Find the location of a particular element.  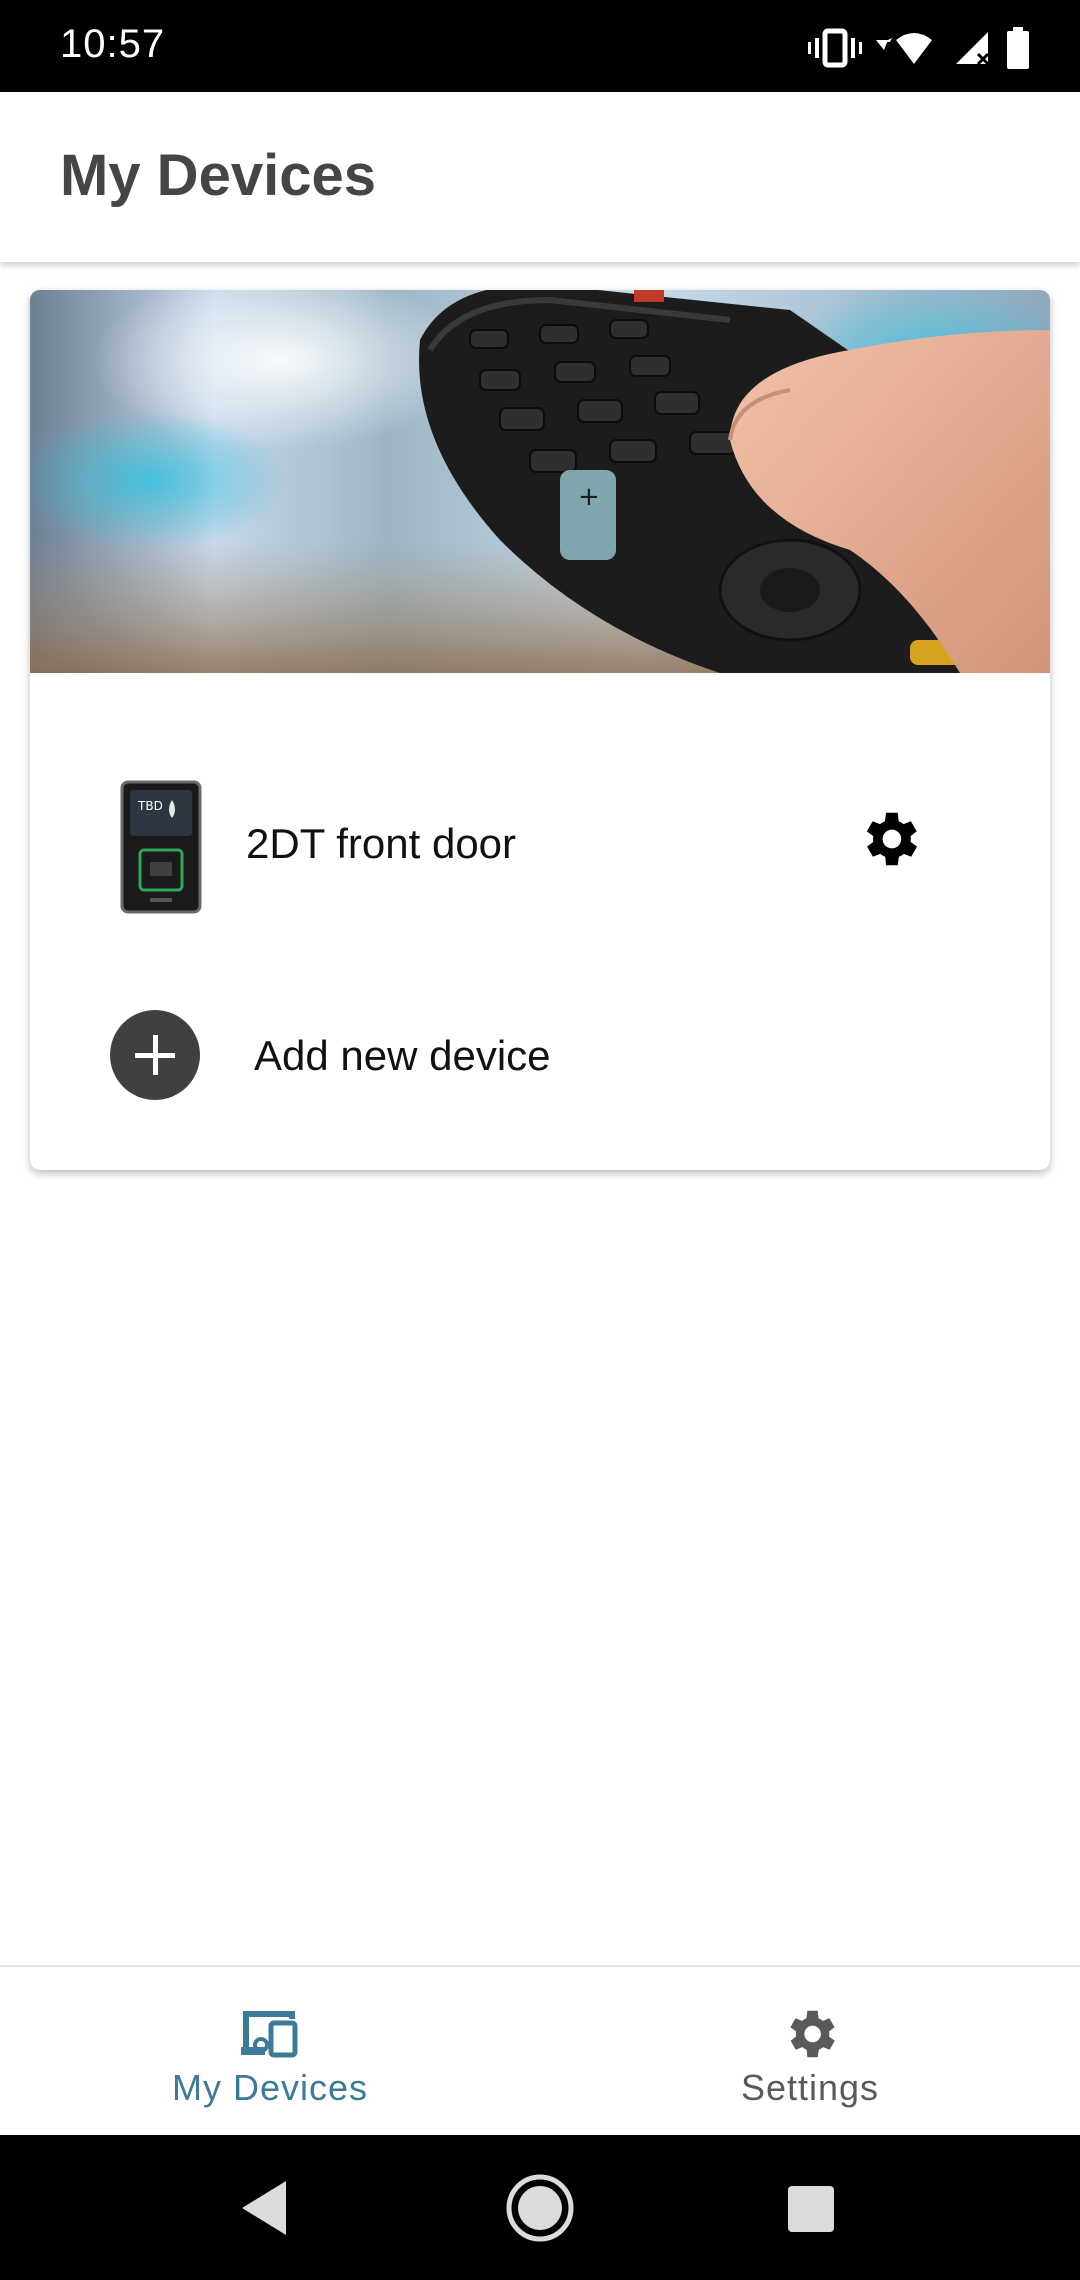

device-name: 2DT front door is located at coordinates (381, 843).